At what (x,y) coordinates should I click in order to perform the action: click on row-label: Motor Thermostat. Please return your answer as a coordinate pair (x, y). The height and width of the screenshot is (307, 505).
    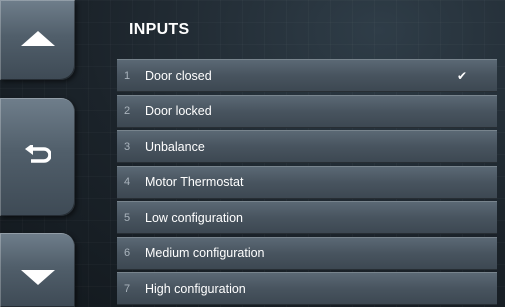
    Looking at the image, I should click on (194, 182).